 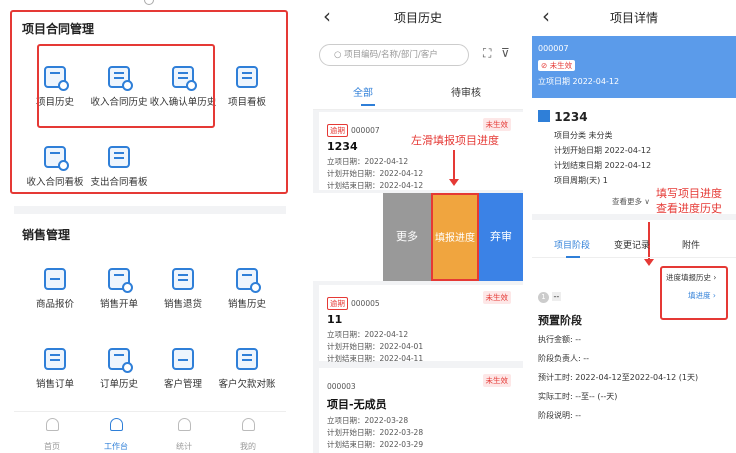 I want to click on history-items-highlight, so click(x=126, y=86).